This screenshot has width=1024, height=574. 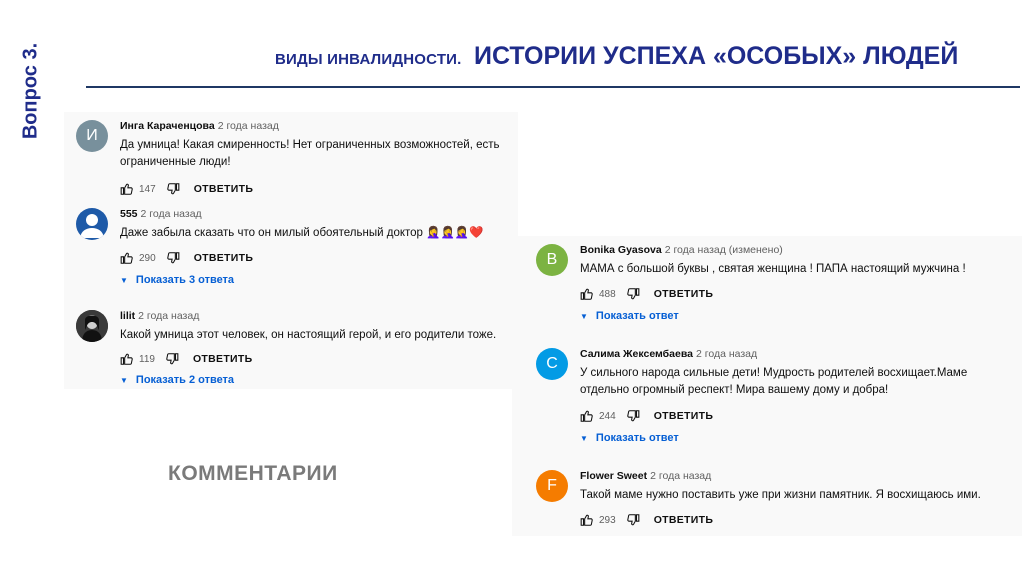 What do you see at coordinates (607, 294) in the screenshot?
I see `like-count: 488` at bounding box center [607, 294].